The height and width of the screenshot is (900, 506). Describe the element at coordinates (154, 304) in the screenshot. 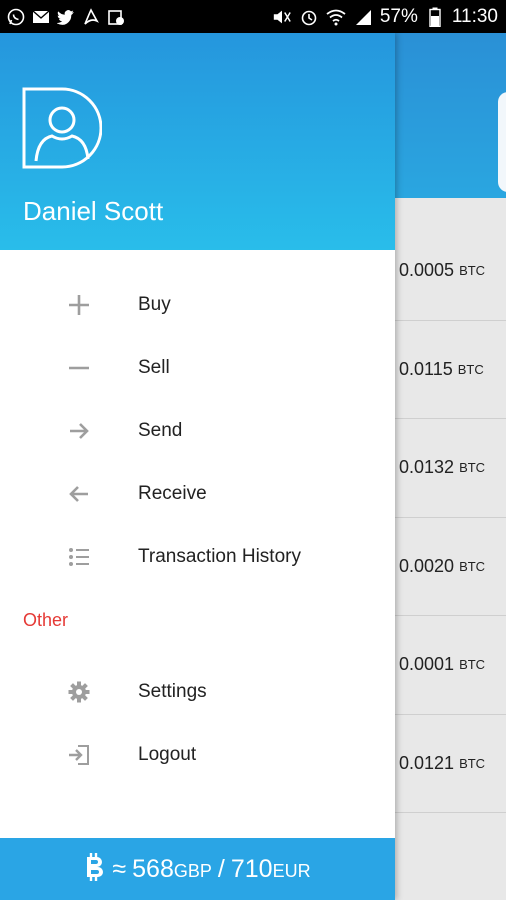

I see `menu-item-label: Buy` at that location.